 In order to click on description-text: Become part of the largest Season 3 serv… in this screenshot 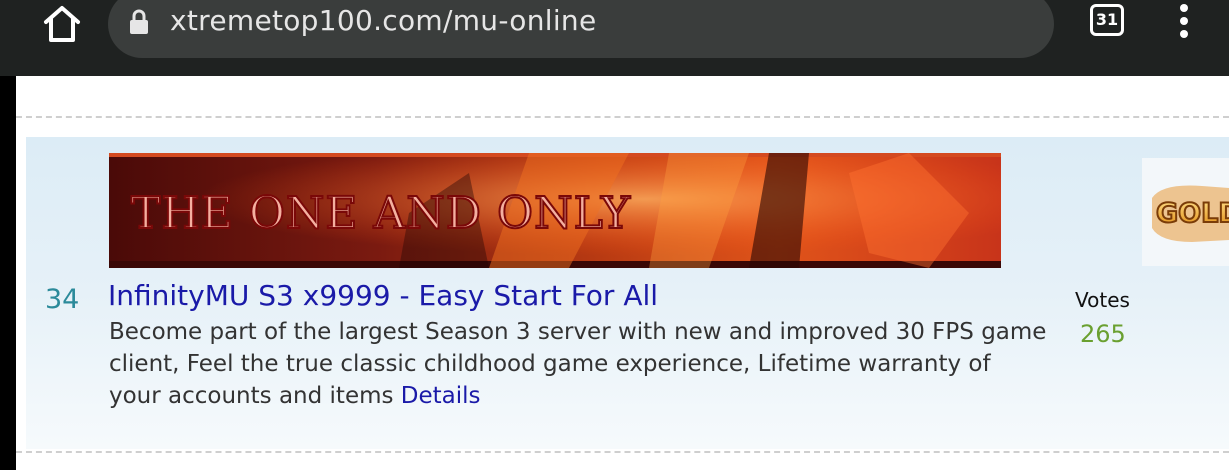, I will do `click(578, 364)`.